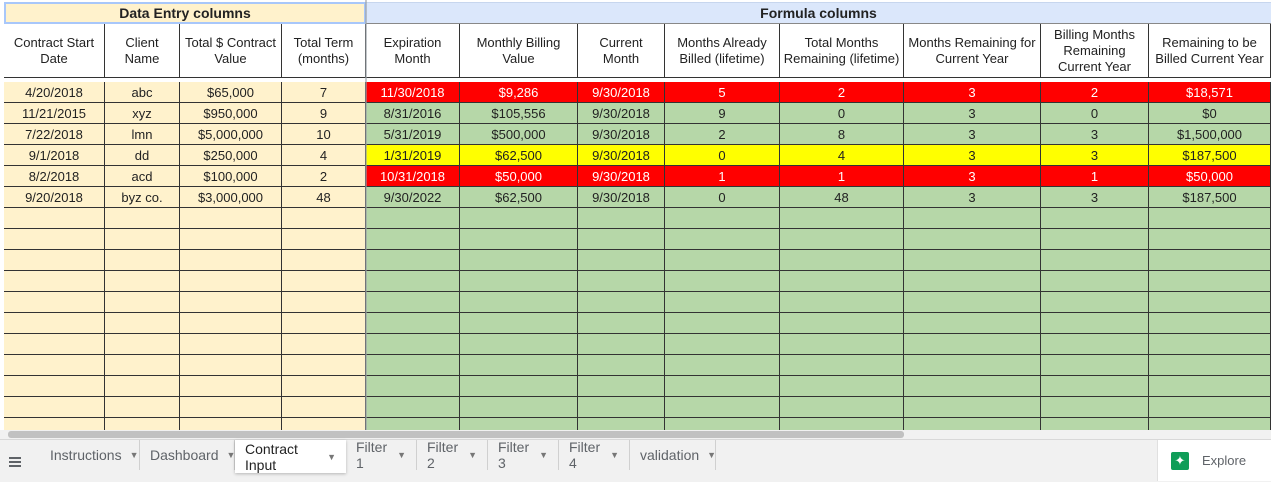 Image resolution: width=1271 pixels, height=482 pixels. I want to click on table-cell: abc, so click(142, 92).